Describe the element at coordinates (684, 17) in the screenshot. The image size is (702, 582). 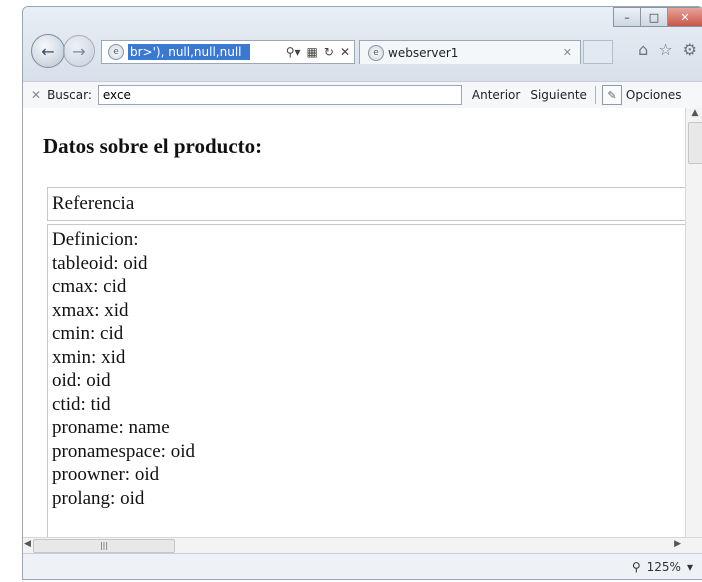
I see `close-button: ✕` at that location.